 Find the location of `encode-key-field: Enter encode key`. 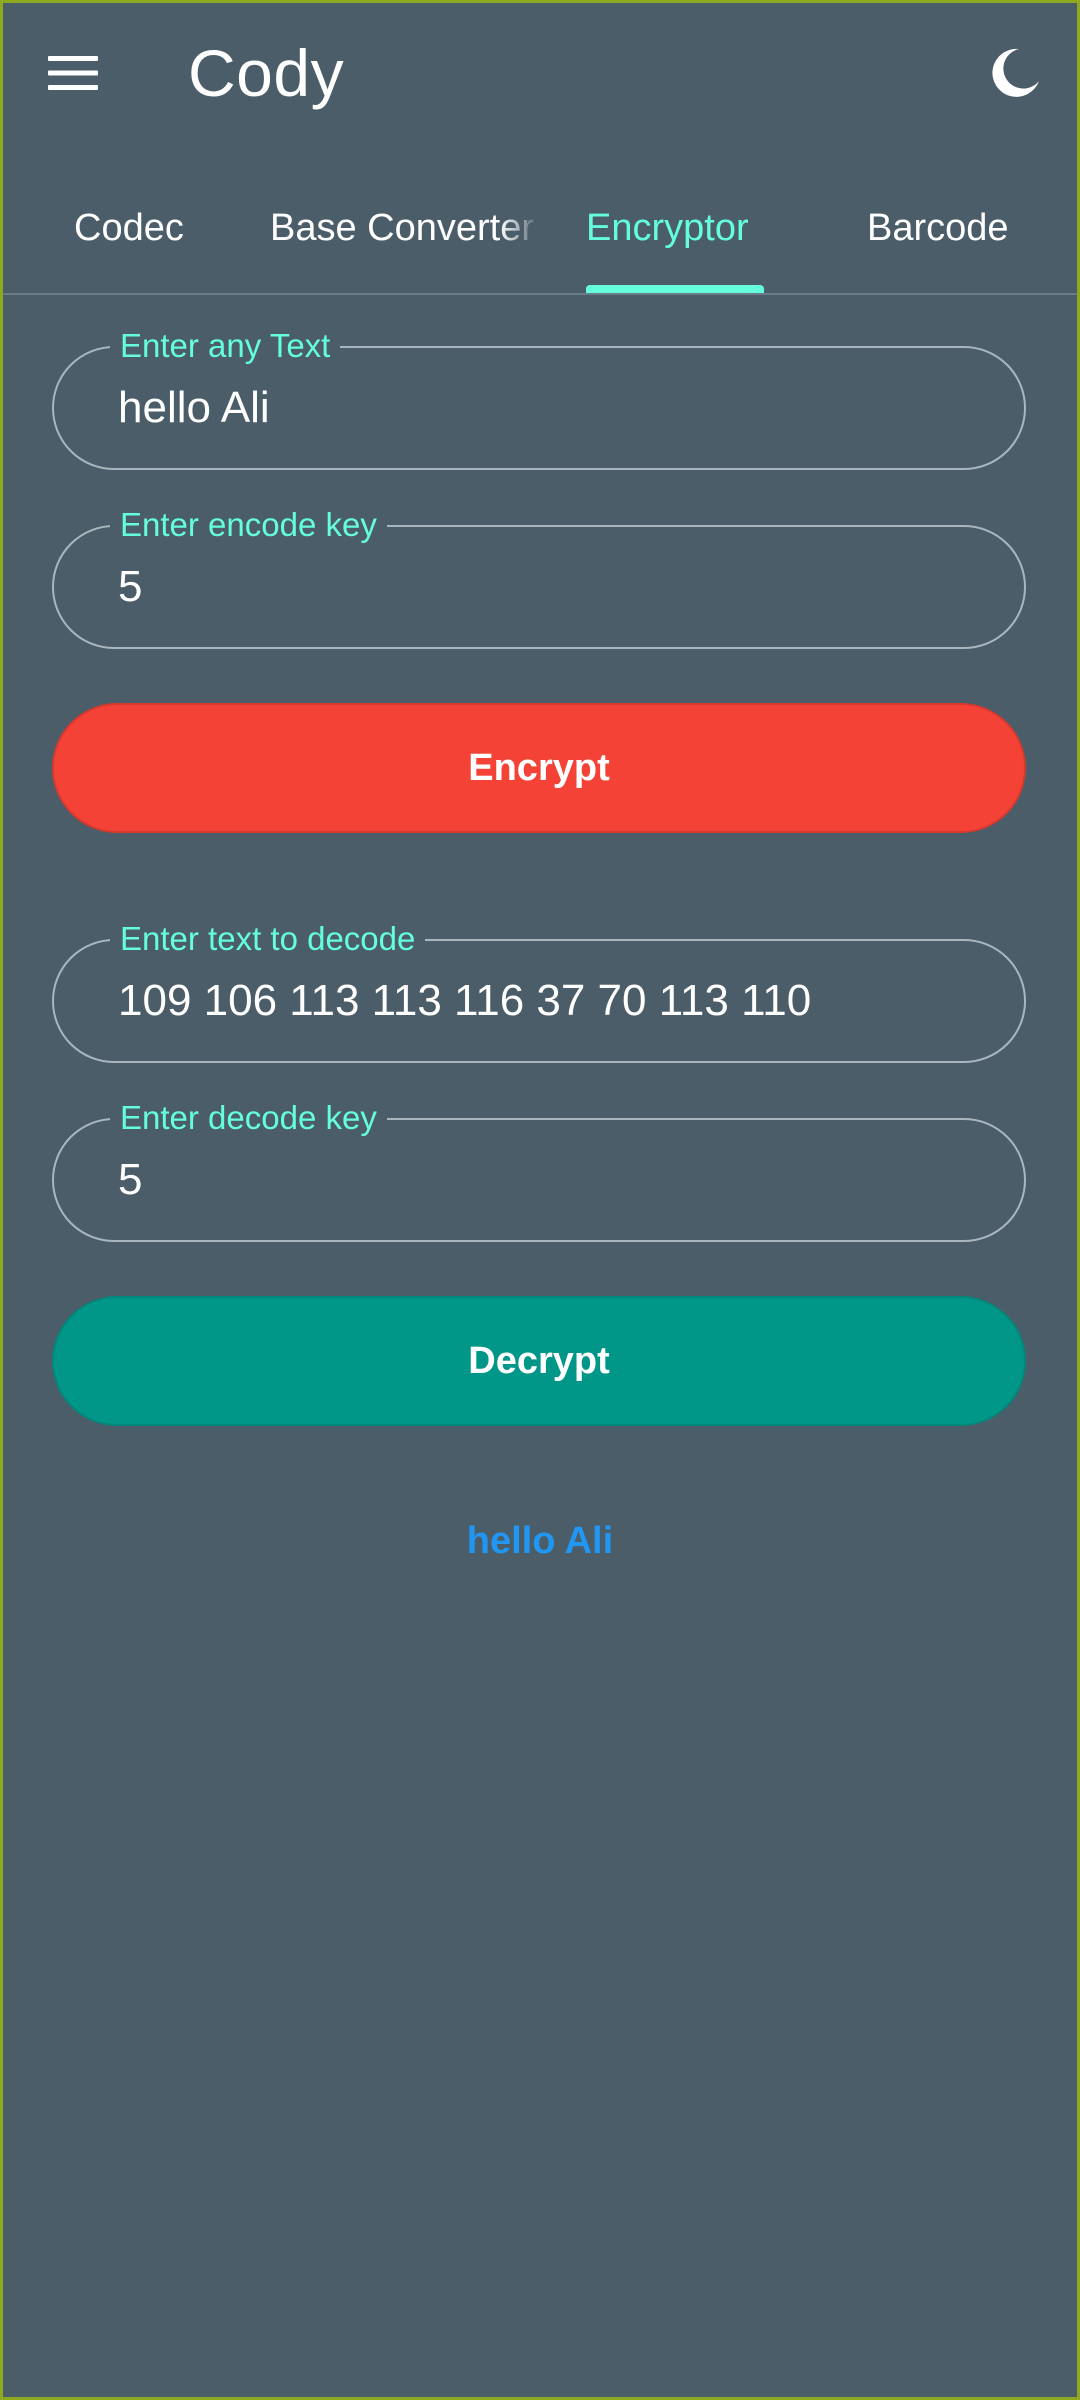

encode-key-field: Enter encode key is located at coordinates (539, 577).